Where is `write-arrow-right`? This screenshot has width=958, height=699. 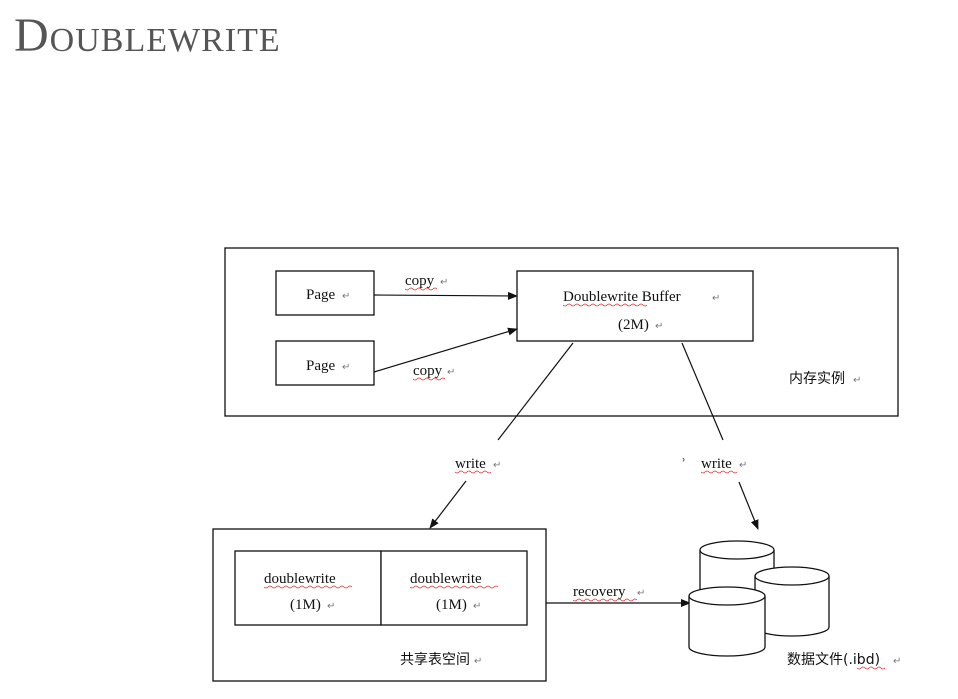
write-arrow-right is located at coordinates (748, 505).